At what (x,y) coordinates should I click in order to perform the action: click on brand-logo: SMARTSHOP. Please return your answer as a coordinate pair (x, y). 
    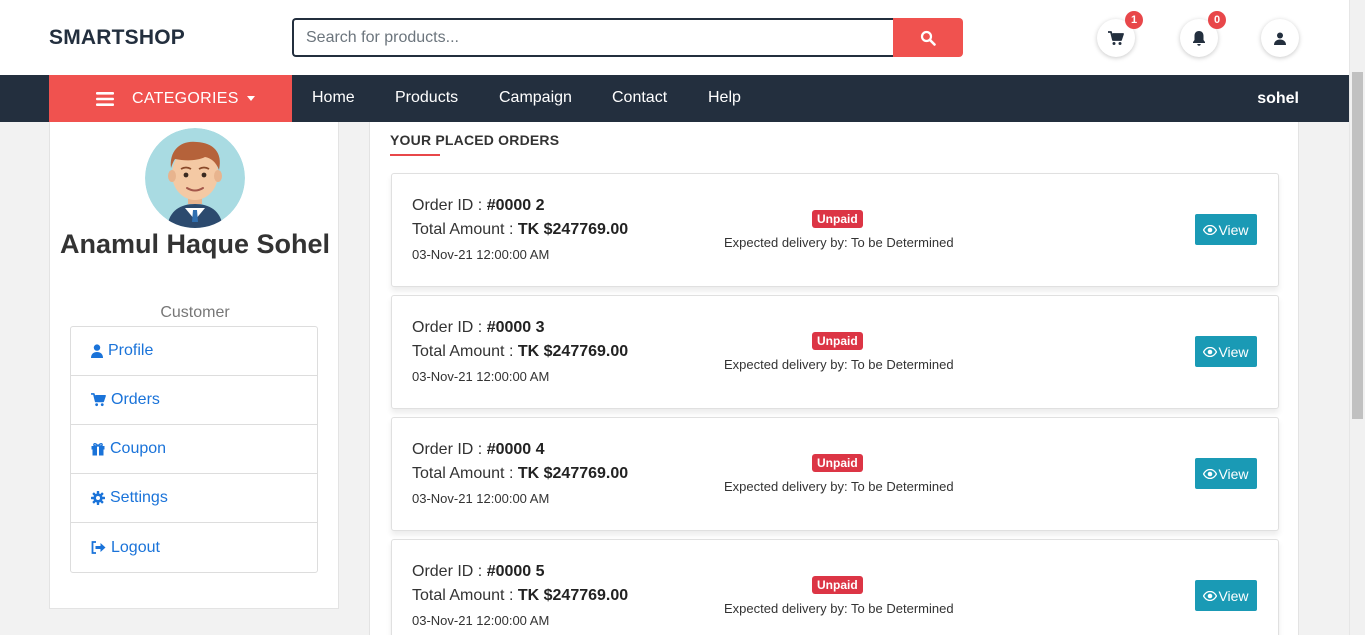
    Looking at the image, I should click on (117, 38).